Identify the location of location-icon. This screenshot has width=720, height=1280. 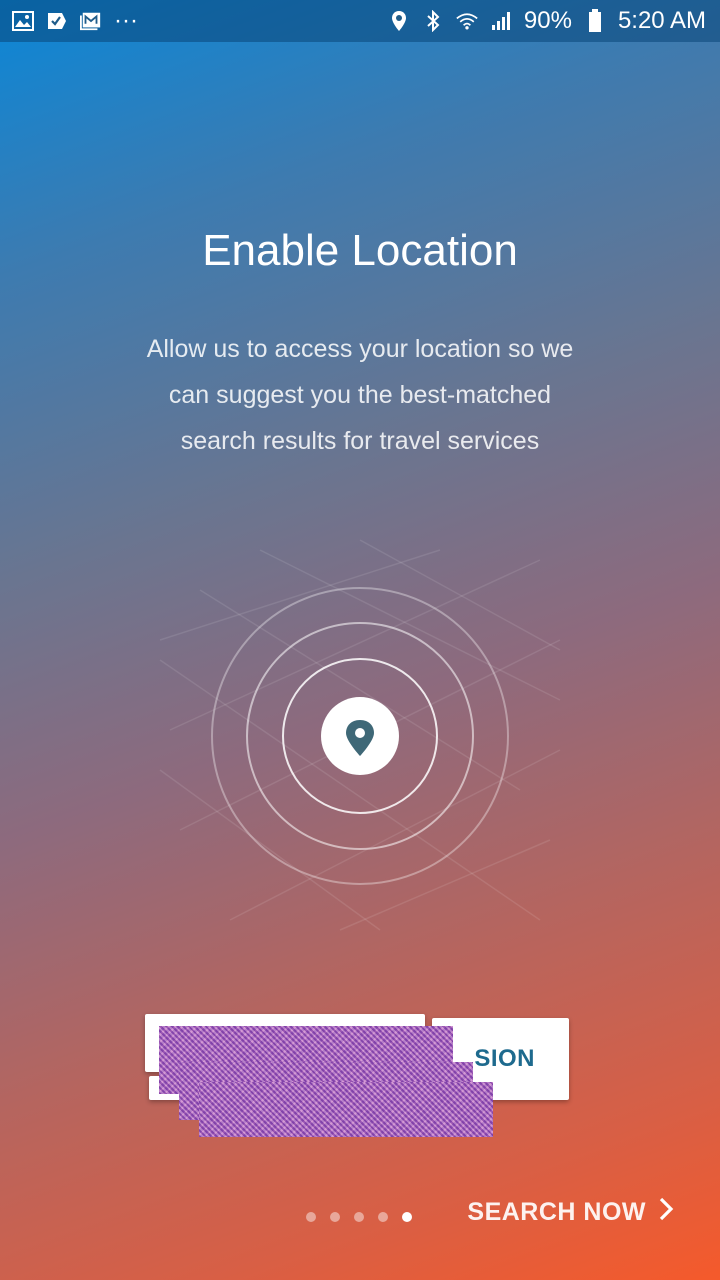
(399, 21).